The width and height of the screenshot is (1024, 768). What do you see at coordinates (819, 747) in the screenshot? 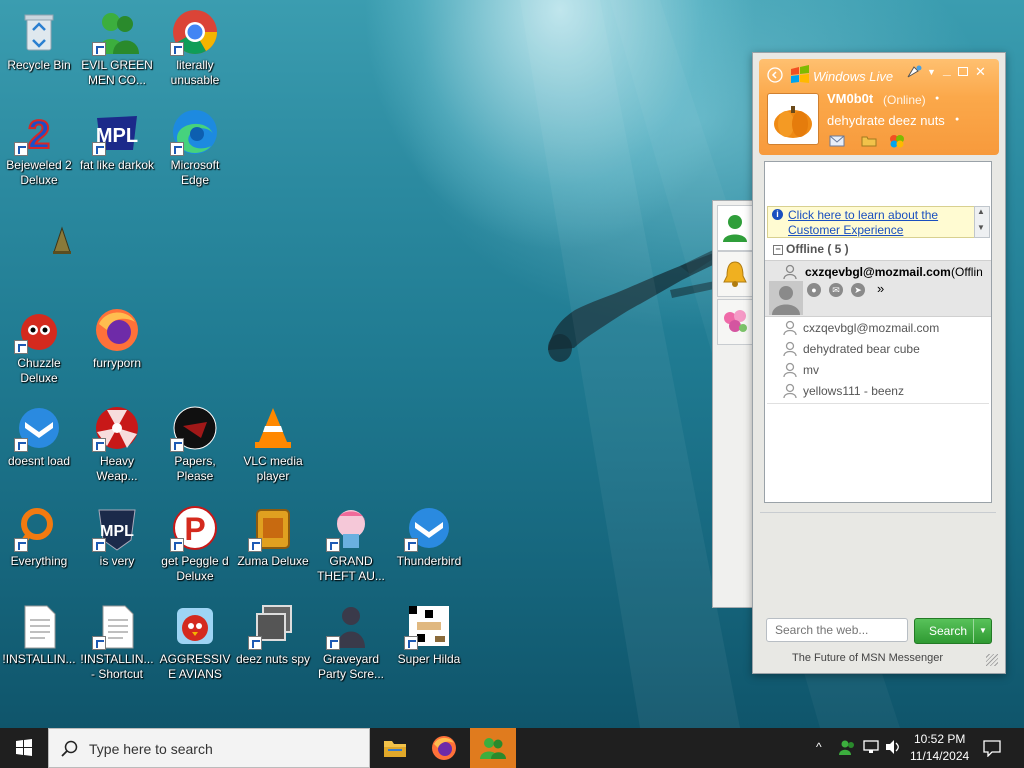
I see `show-hidden-icons: ^` at bounding box center [819, 747].